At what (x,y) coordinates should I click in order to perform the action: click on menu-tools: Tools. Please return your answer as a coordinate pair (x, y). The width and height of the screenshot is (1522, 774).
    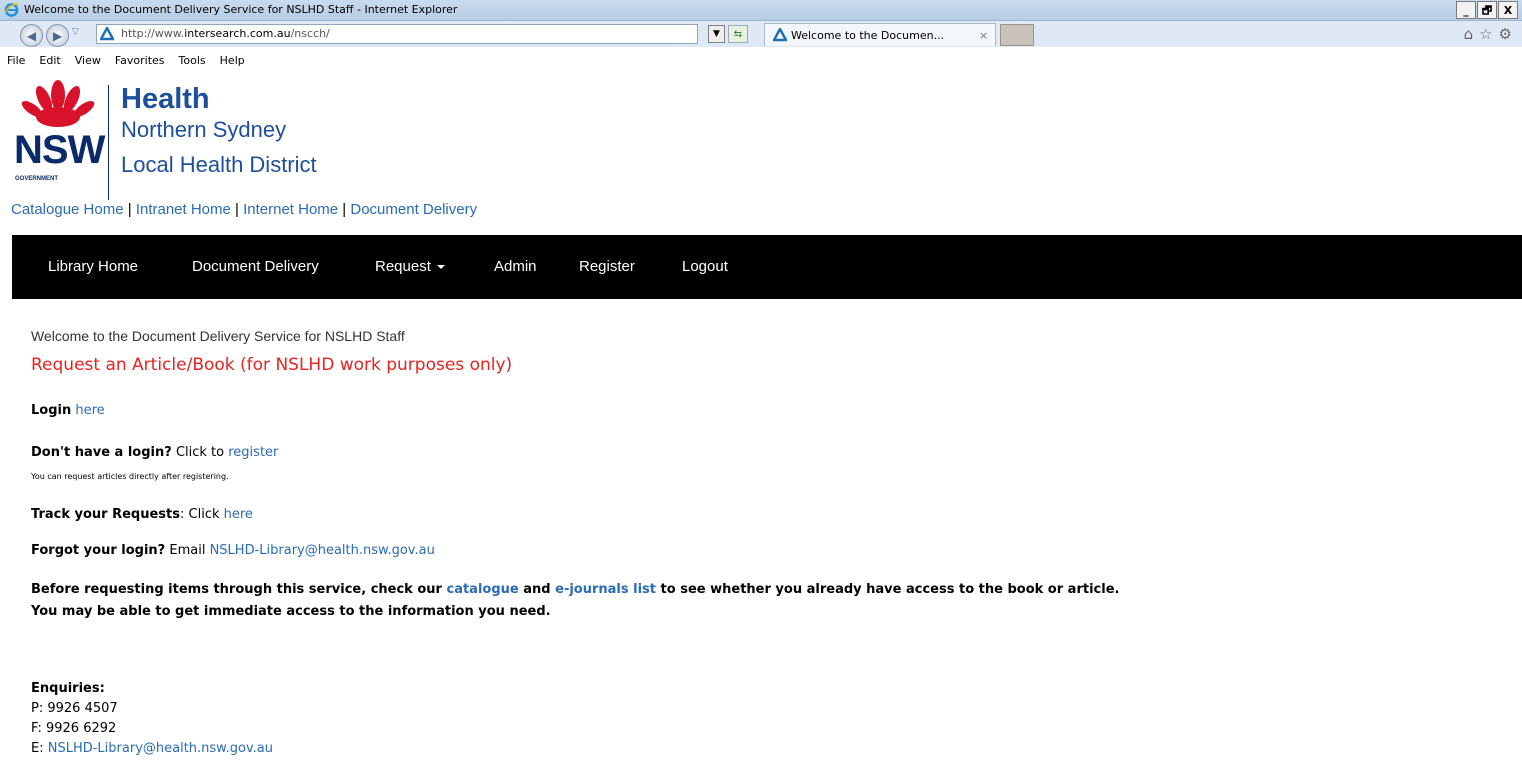
    Looking at the image, I should click on (192, 60).